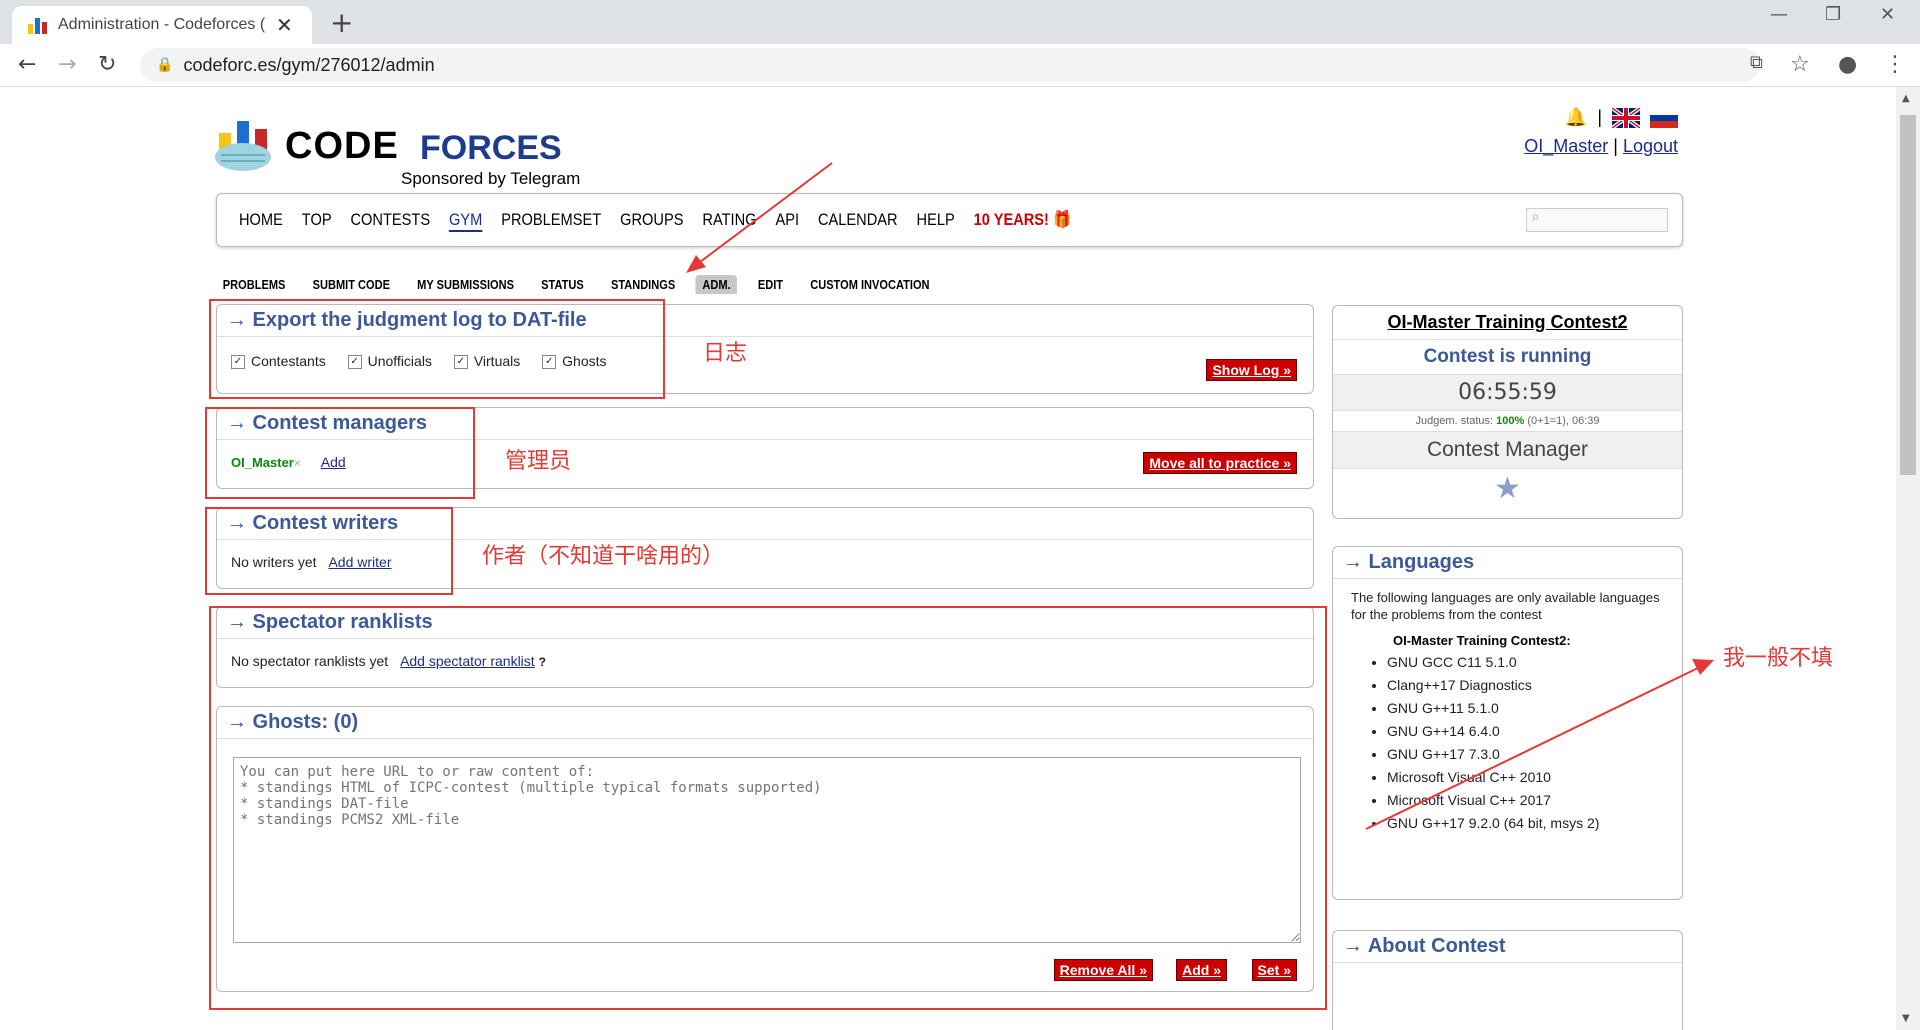  What do you see at coordinates (1251, 370) in the screenshot?
I see `show-log-button: Show Log »` at bounding box center [1251, 370].